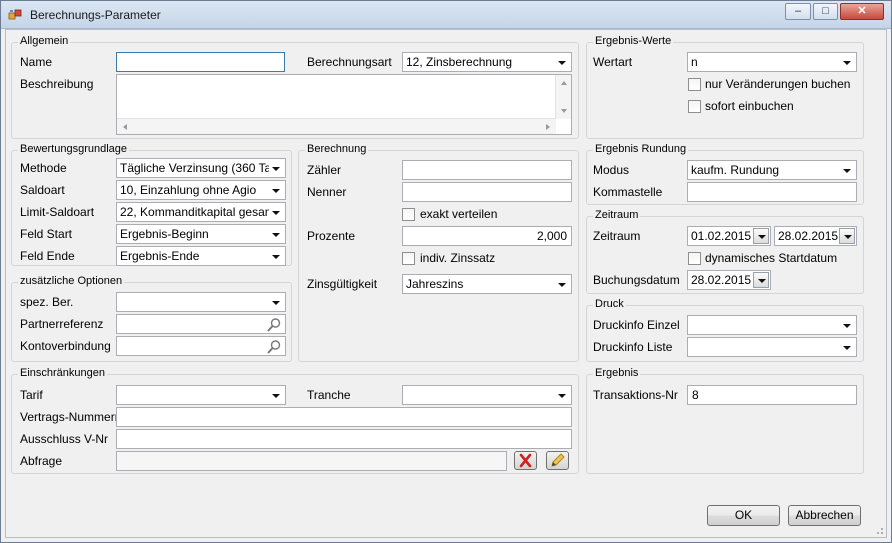 The image size is (892, 543). I want to click on limit-saldoart-select: 22, Kommanditkapital gesamt, so click(201, 212).